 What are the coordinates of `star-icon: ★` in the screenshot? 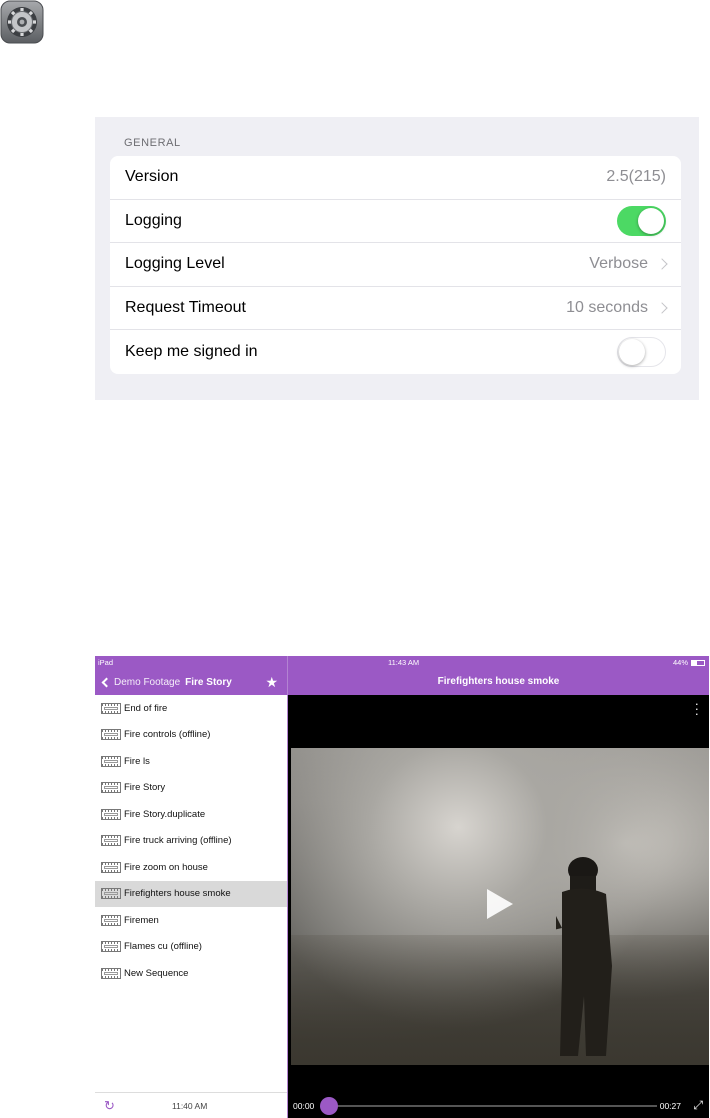 It's located at (271, 682).